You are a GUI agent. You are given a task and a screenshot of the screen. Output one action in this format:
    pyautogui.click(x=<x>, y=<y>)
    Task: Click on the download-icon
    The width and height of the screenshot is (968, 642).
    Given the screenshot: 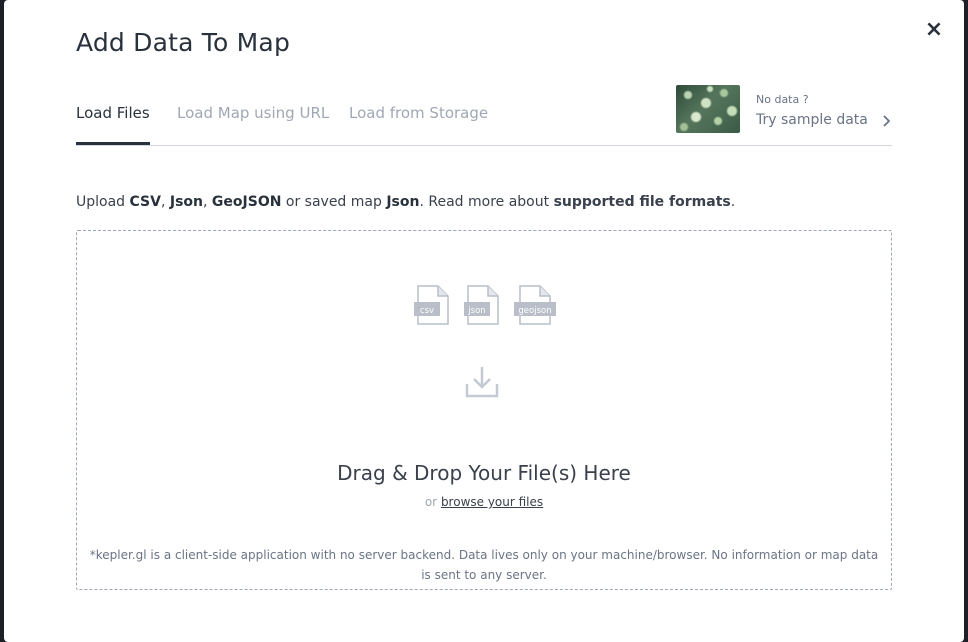 What is the action you would take?
    pyautogui.click(x=482, y=382)
    